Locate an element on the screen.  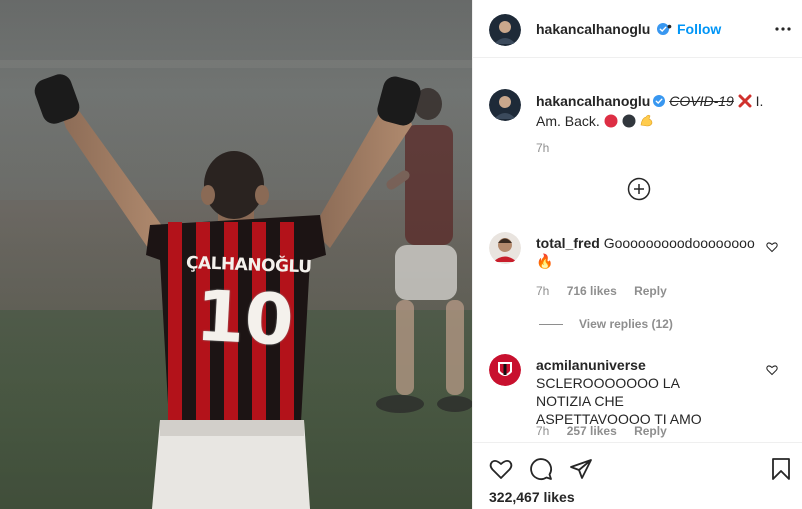
comment-text: Gooooooooodoooooooo is located at coordinates (679, 243).